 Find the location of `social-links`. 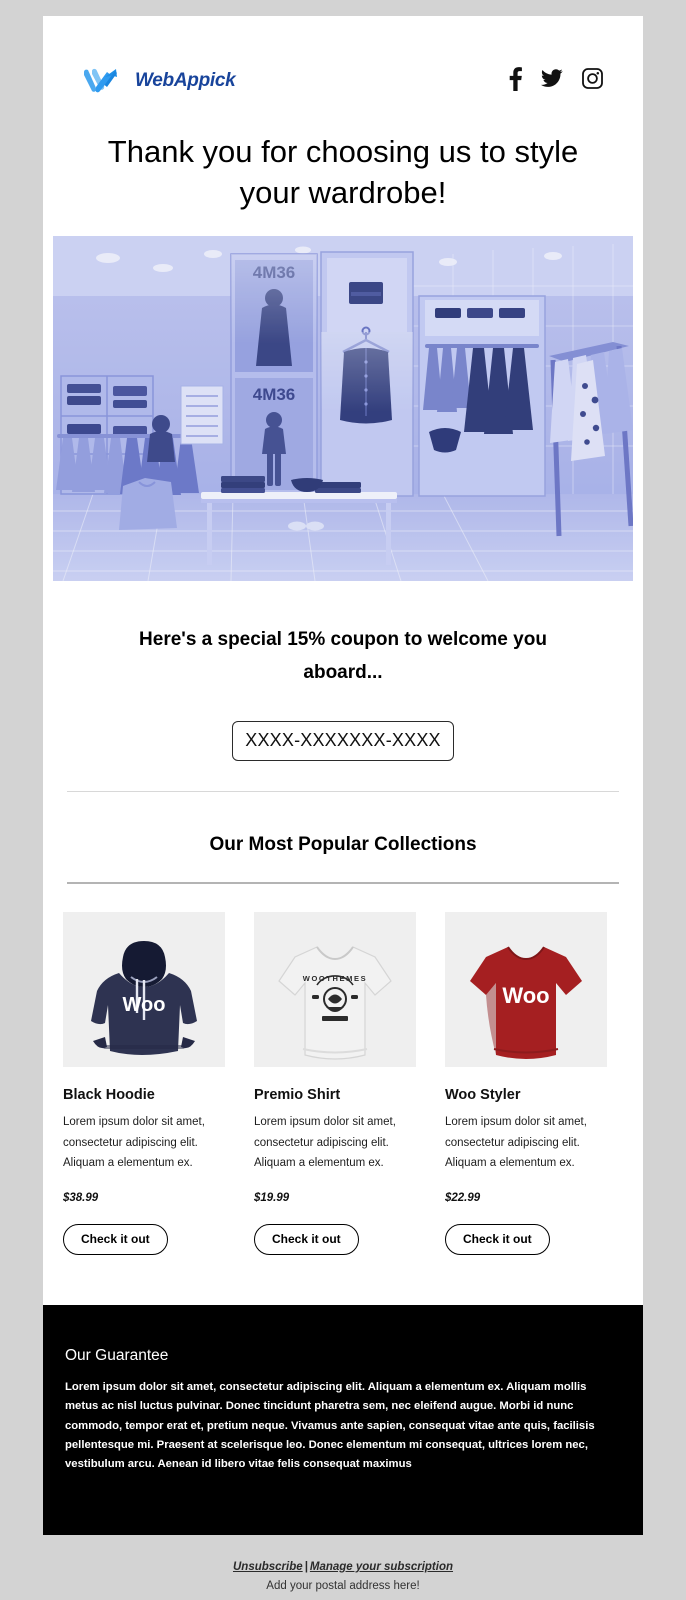

social-links is located at coordinates (556, 81).